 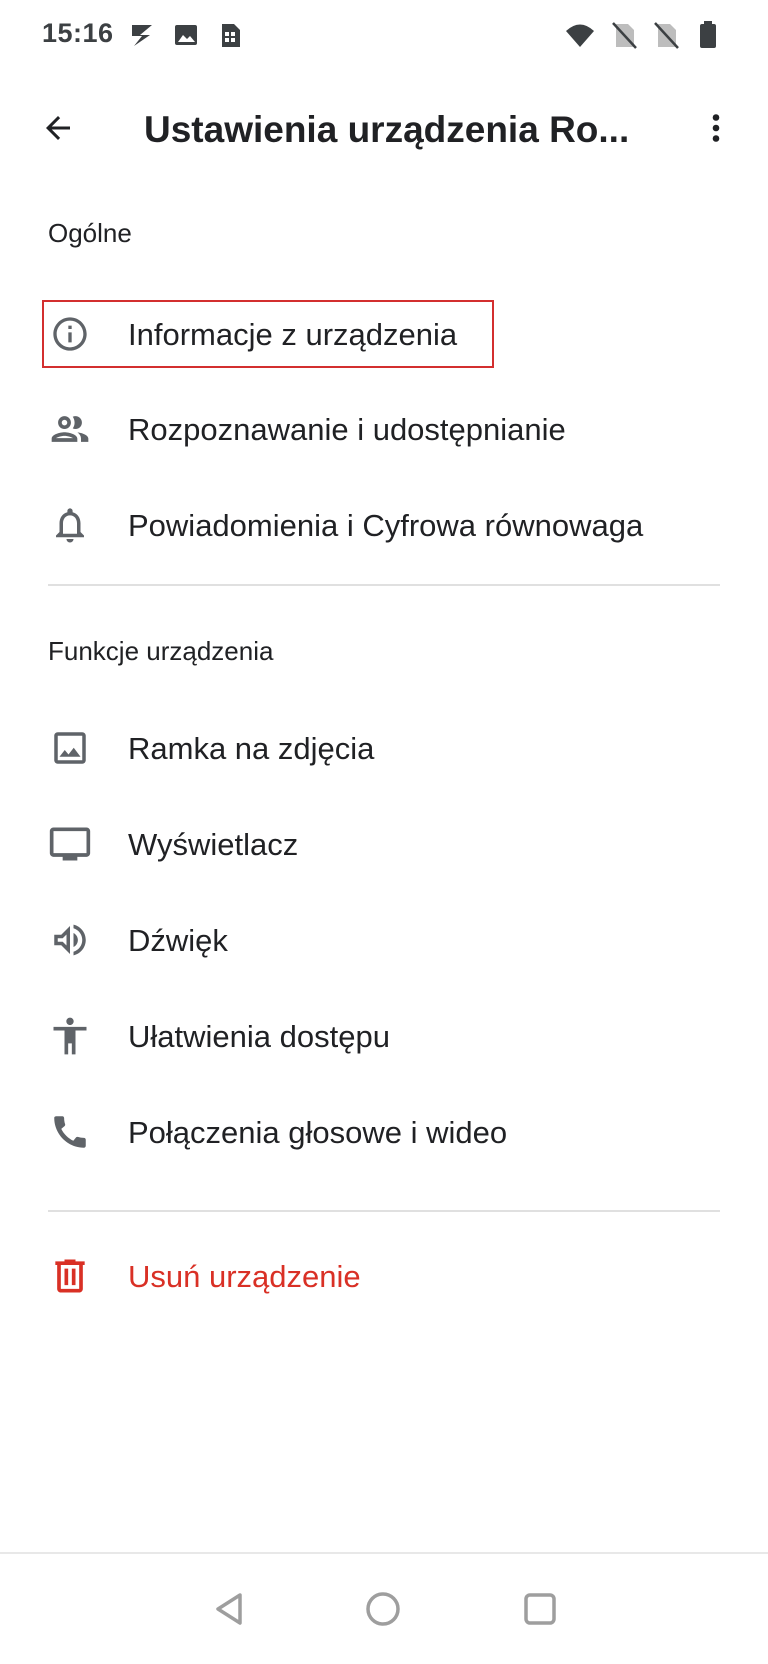 I want to click on home-nav-icon, so click(x=383, y=1609).